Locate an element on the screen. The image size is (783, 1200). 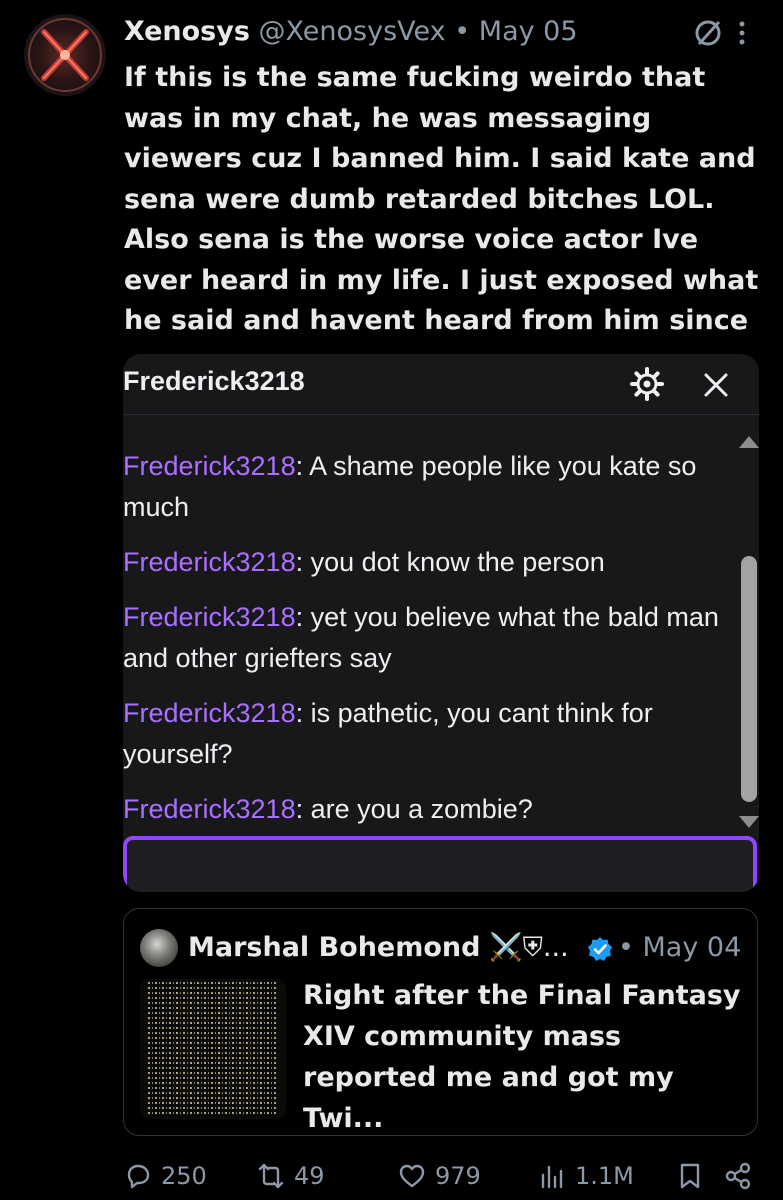
repost-count: 49 is located at coordinates (309, 1176).